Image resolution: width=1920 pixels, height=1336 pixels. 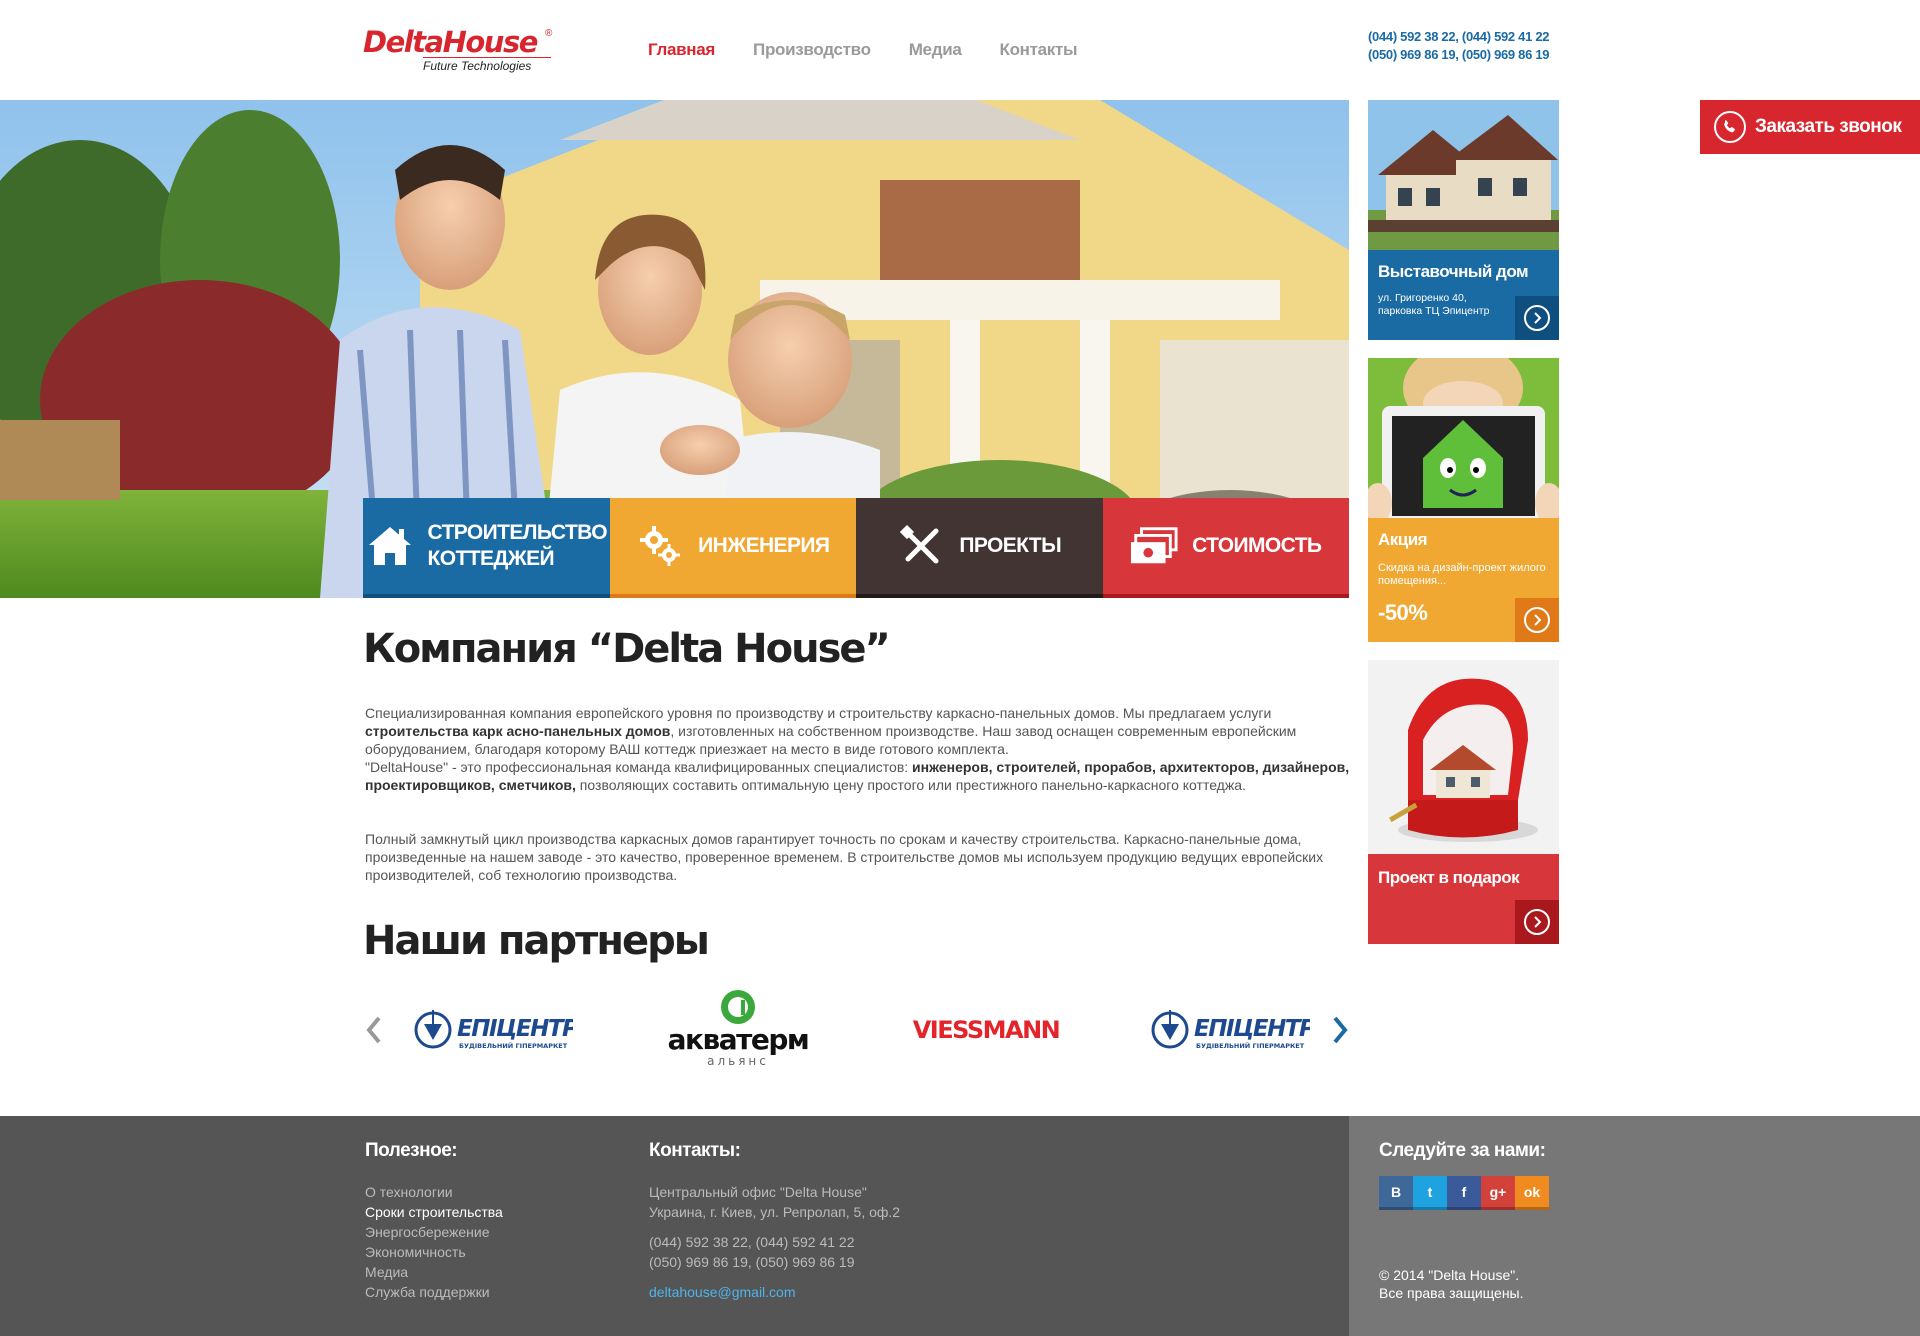 I want to click on tile-projects: Проекты, so click(x=979, y=548).